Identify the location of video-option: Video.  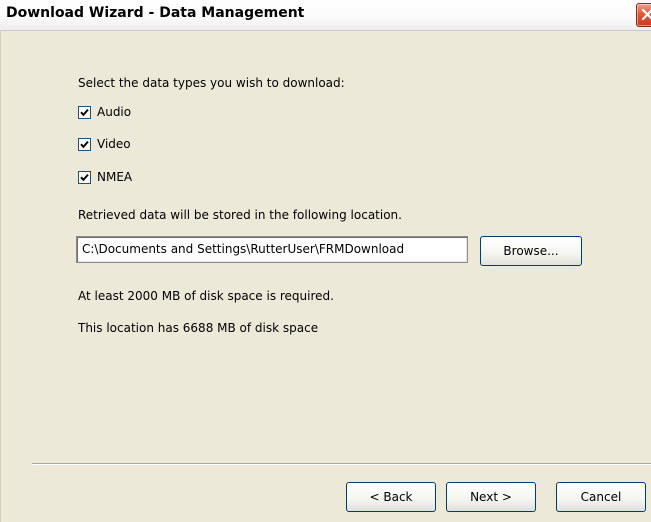
(104, 144).